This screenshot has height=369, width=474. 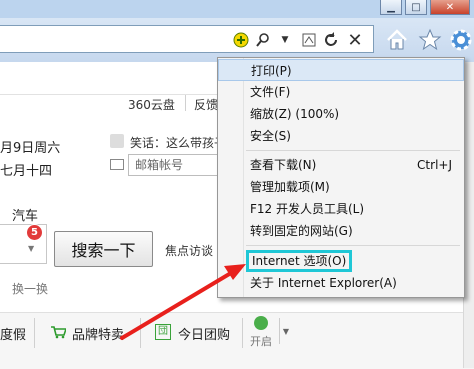 What do you see at coordinates (331, 40) in the screenshot?
I see `refresh-icon` at bounding box center [331, 40].